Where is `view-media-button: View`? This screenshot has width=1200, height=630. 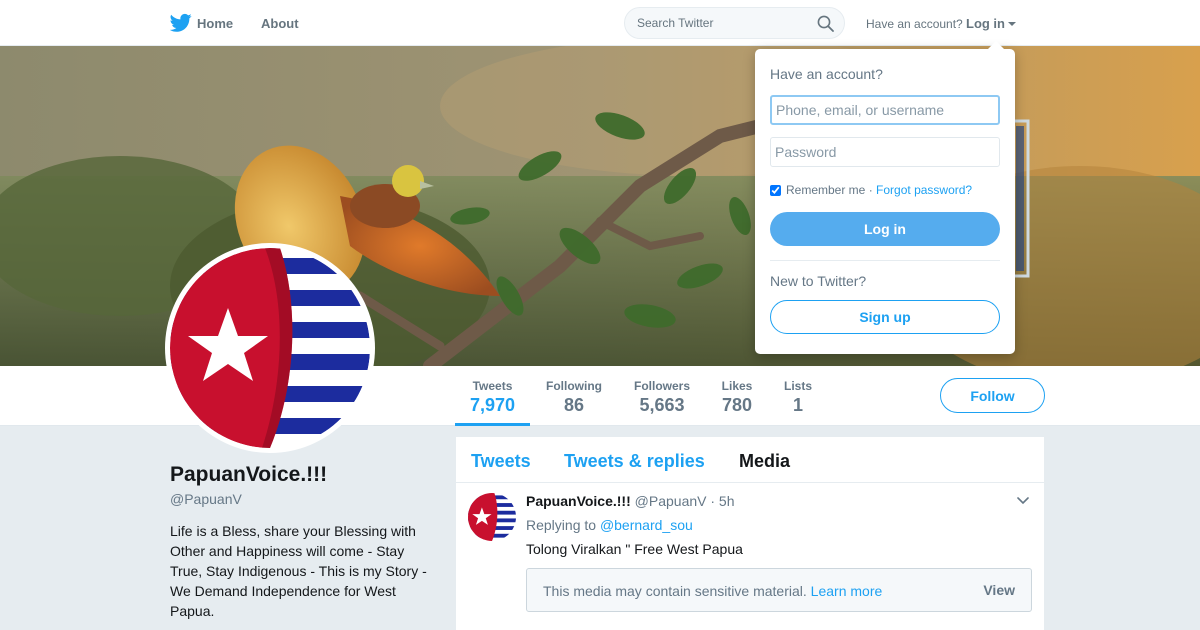 view-media-button: View is located at coordinates (999, 590).